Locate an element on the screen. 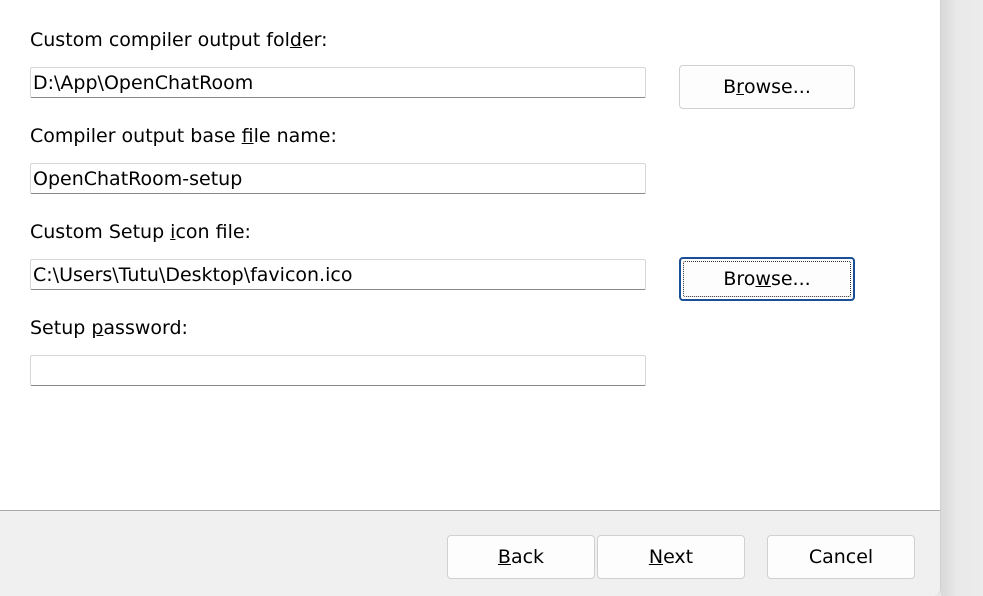 The width and height of the screenshot is (983, 596). icon-file-input is located at coordinates (338, 274).